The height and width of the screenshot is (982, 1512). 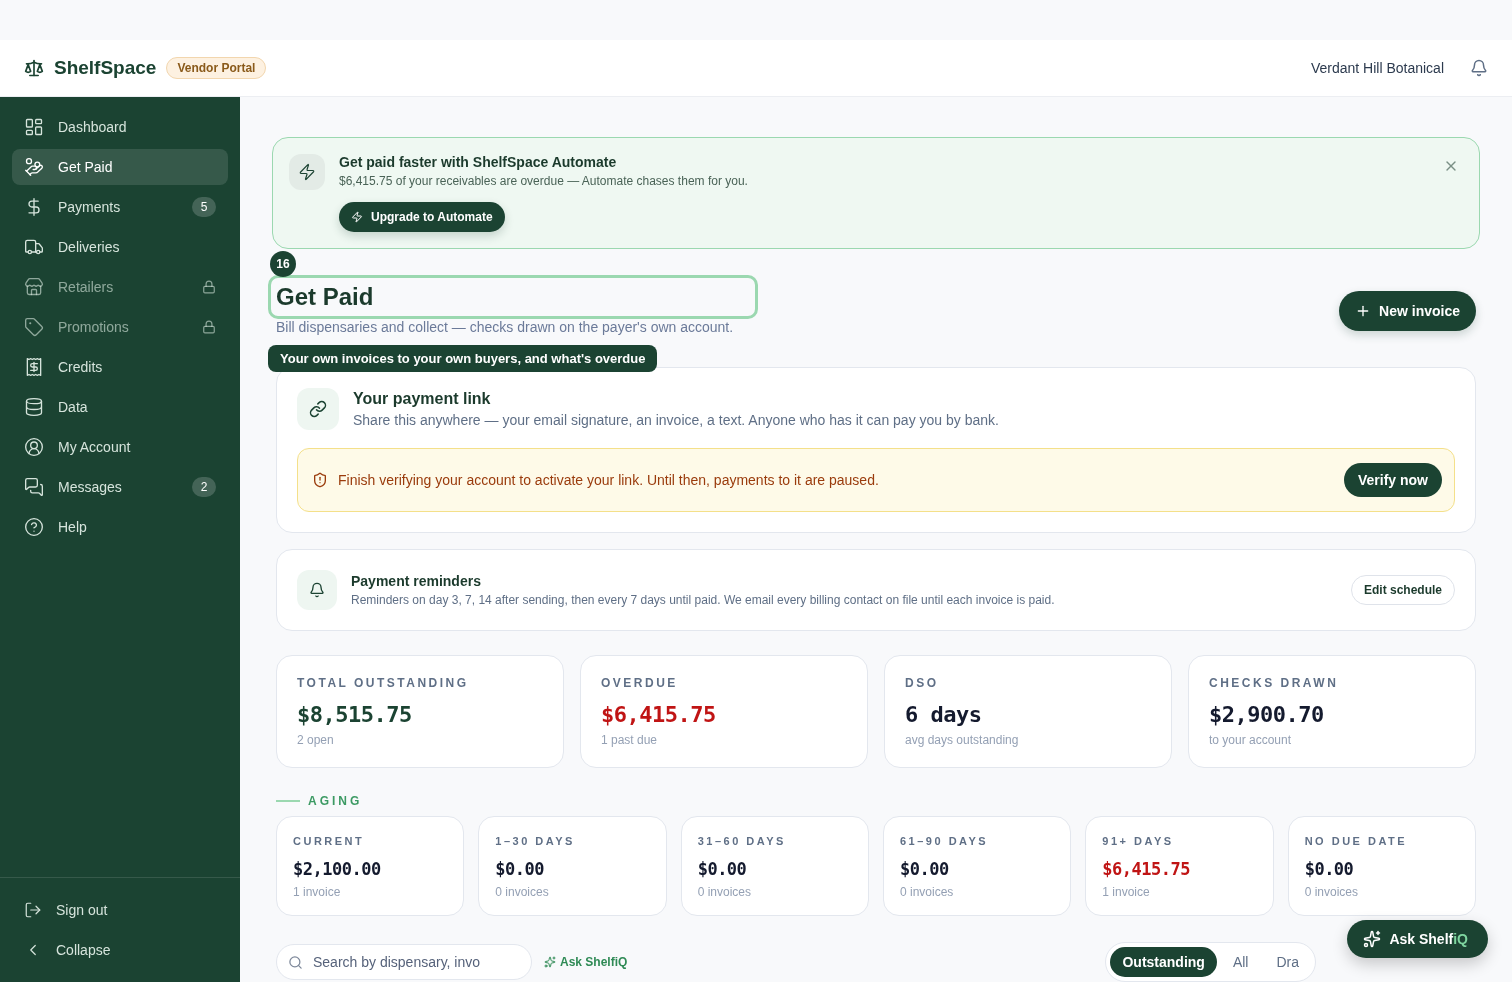 I want to click on stat-value: $2,900.70, so click(x=1267, y=714).